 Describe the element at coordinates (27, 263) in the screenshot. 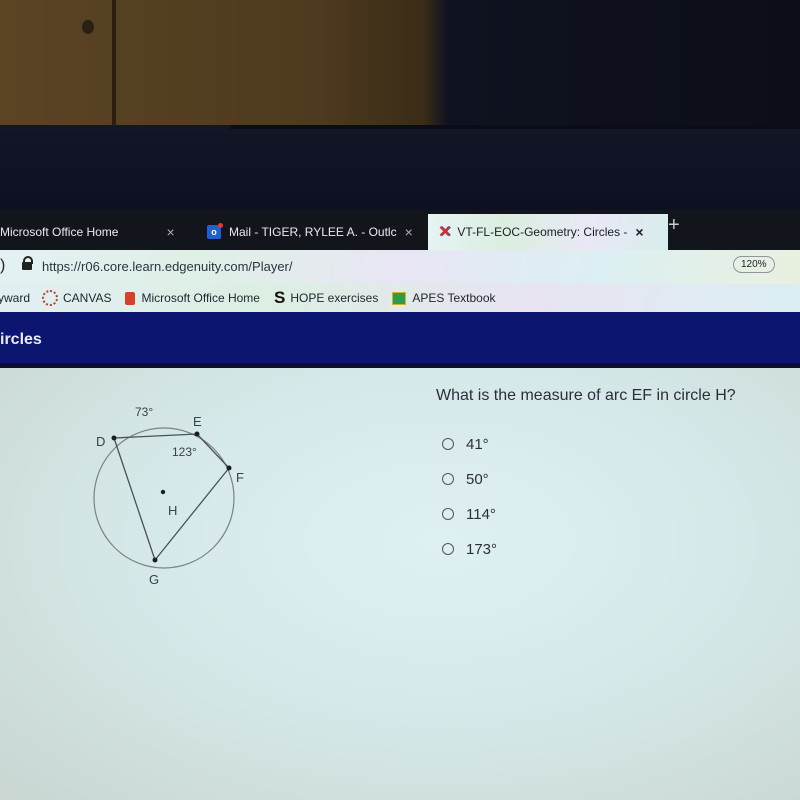

I see `lock-icon` at that location.